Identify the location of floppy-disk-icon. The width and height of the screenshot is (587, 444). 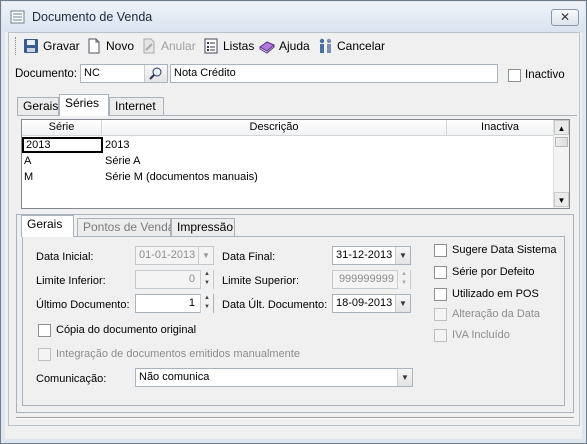
(31, 46).